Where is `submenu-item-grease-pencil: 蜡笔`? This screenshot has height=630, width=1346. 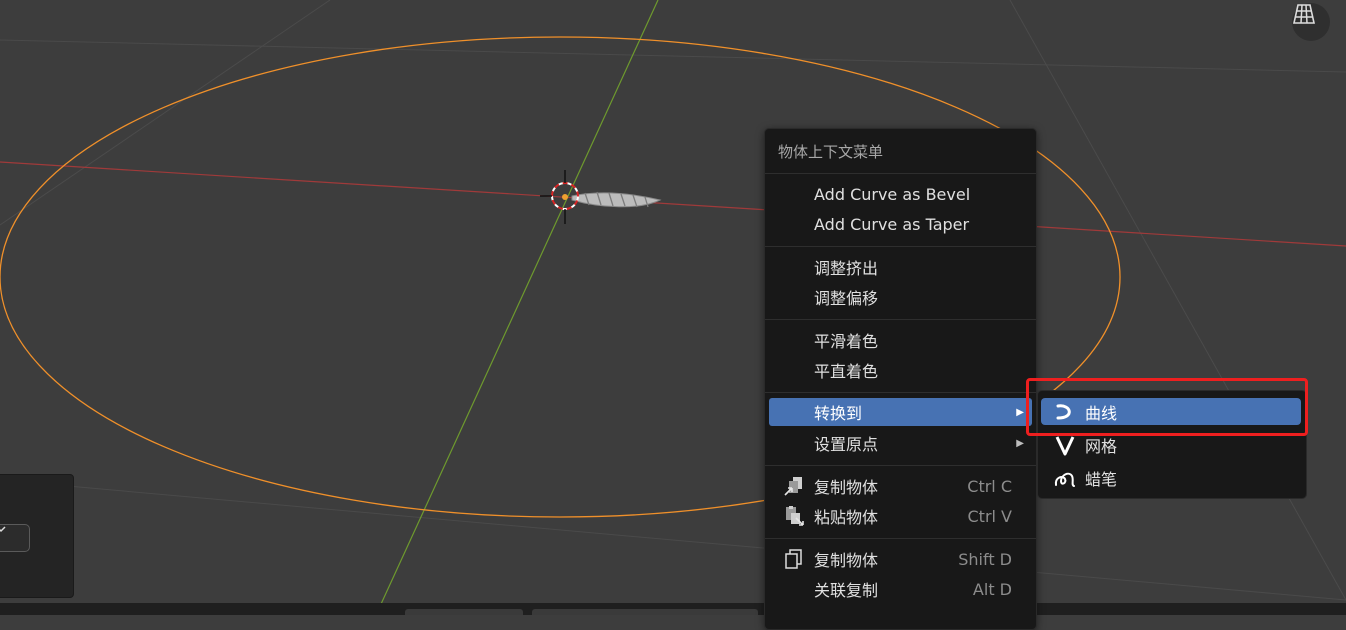 submenu-item-grease-pencil: 蜡笔 is located at coordinates (1171, 477).